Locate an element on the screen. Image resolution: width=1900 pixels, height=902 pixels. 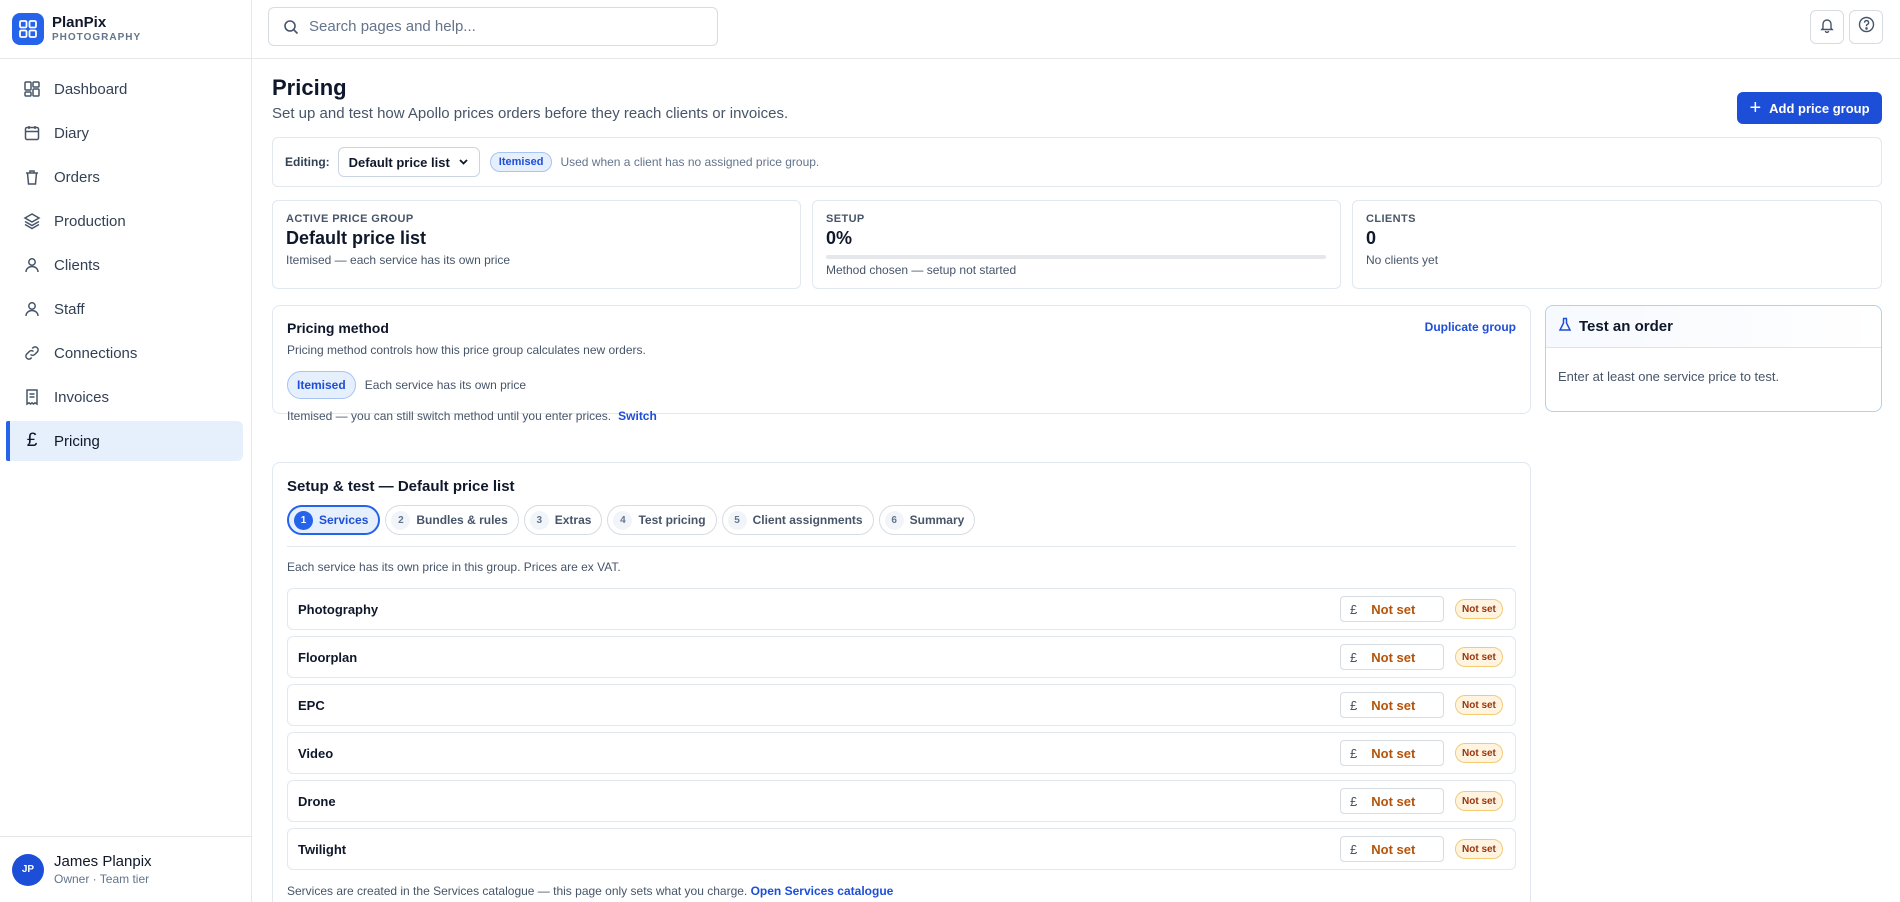
brand-logo-icon is located at coordinates (28, 29).